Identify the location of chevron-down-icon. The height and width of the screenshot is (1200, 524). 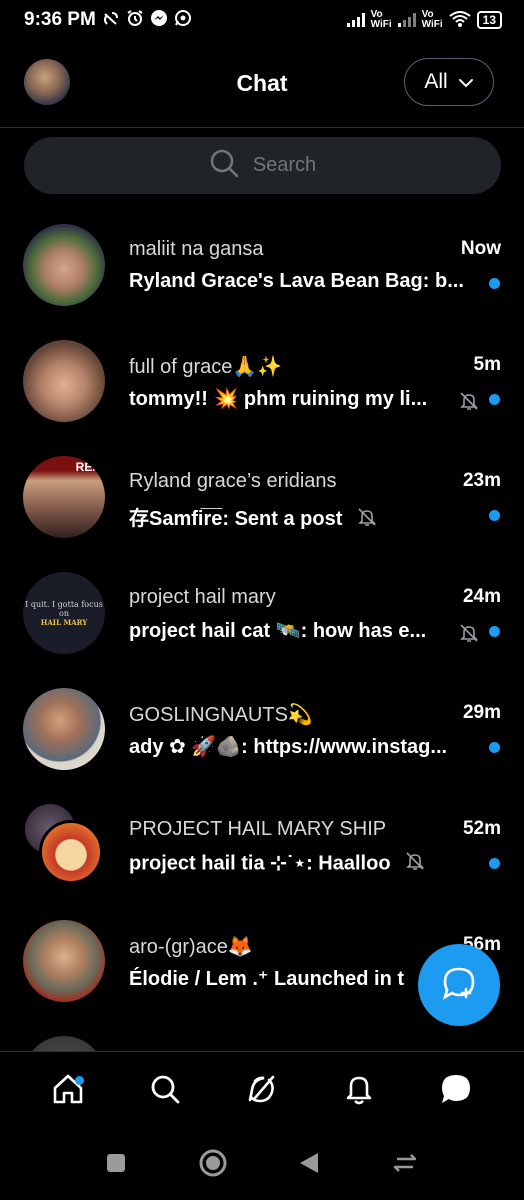
(466, 82).